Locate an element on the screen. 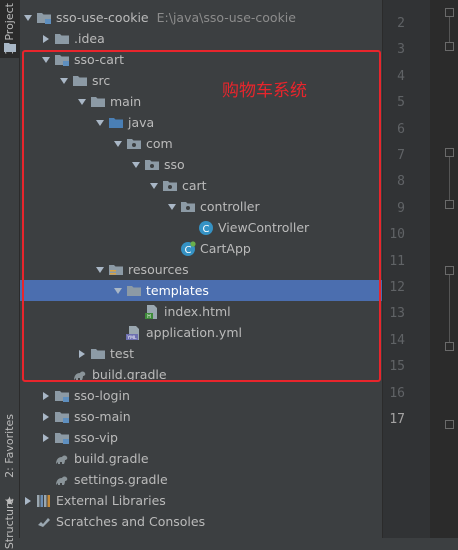 The image size is (458, 550). tree-node-label: test is located at coordinates (122, 353).